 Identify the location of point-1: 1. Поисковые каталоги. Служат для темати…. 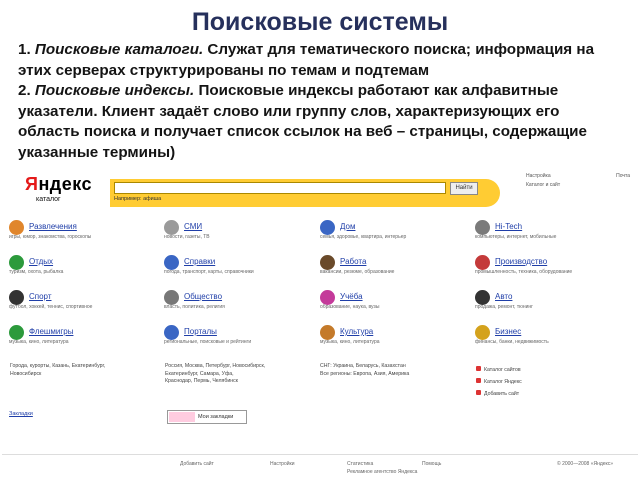
(318, 60).